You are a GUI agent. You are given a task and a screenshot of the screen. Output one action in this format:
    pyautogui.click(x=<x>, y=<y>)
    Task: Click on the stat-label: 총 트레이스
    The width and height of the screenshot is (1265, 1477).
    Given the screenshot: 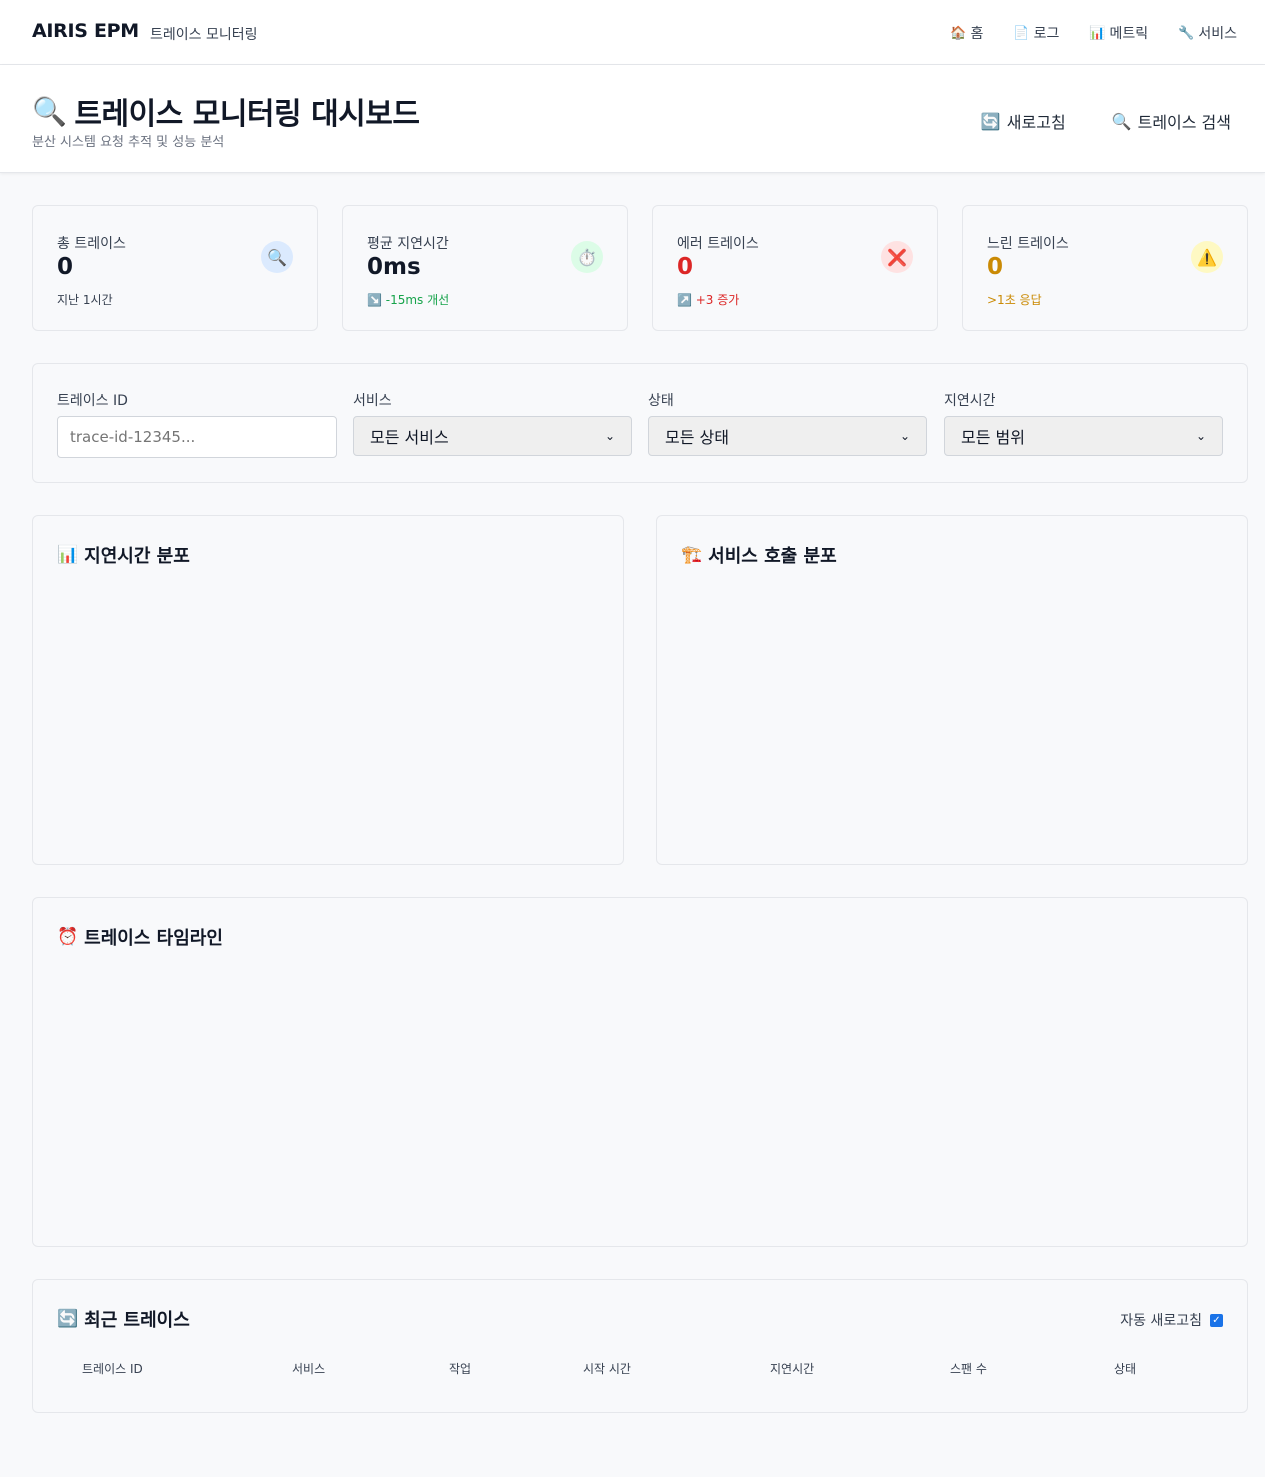 What is the action you would take?
    pyautogui.click(x=91, y=244)
    